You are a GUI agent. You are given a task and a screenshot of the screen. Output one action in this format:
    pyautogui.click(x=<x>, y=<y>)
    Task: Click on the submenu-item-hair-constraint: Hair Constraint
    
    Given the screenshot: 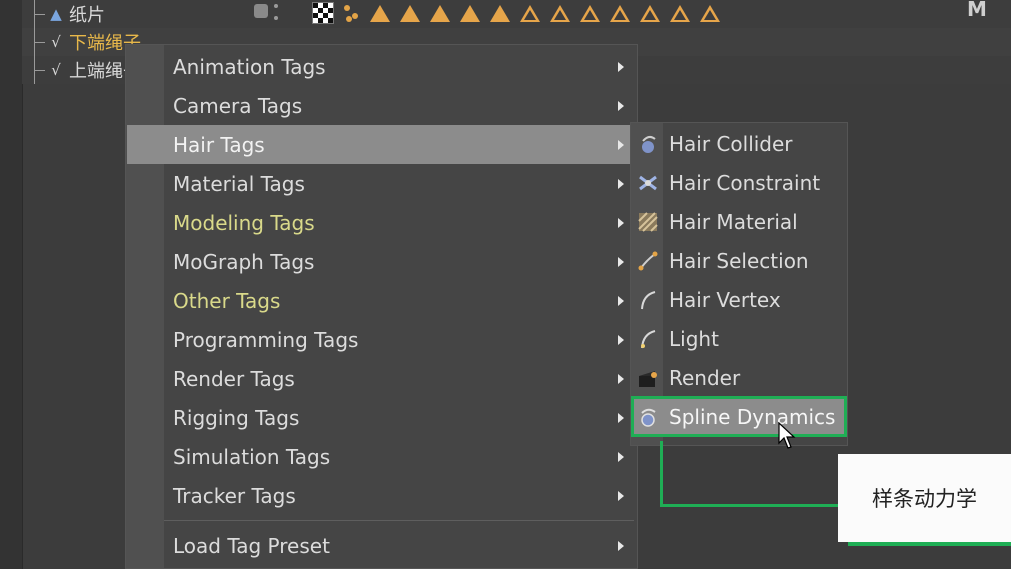 What is the action you would take?
    pyautogui.click(x=739, y=182)
    